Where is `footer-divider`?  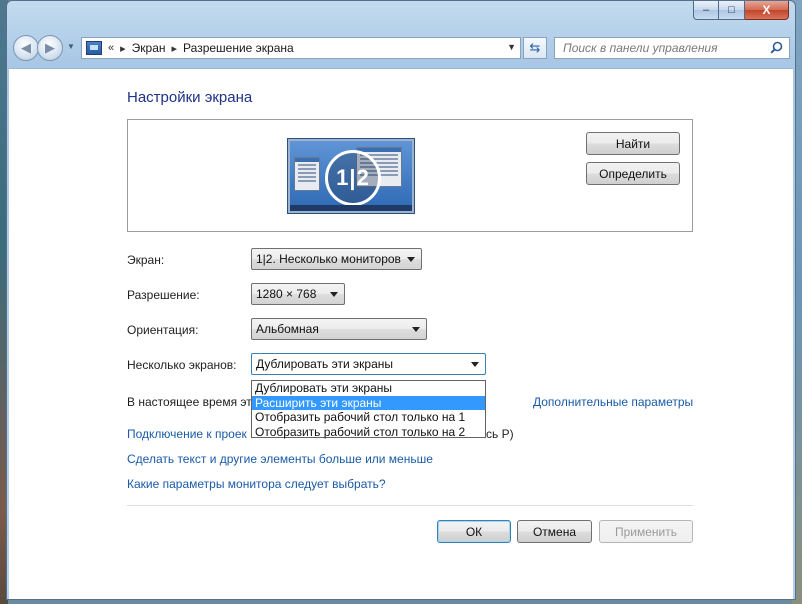 footer-divider is located at coordinates (410, 505).